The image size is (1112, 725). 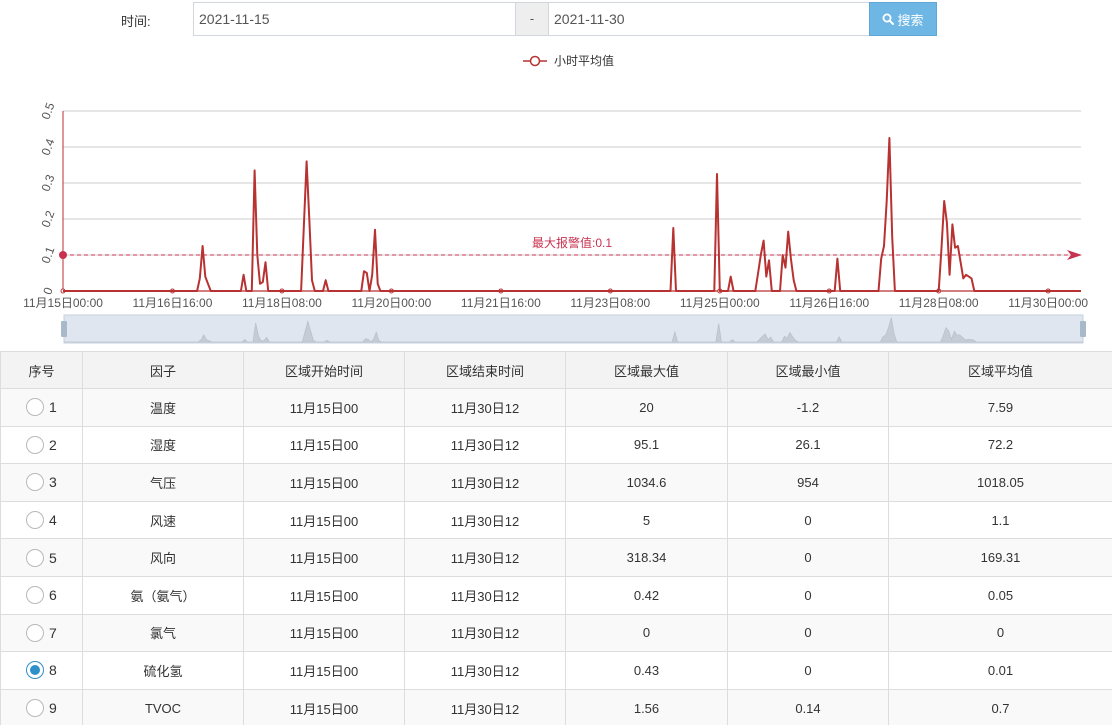 I want to click on row-number-cell: 4, so click(x=41, y=520).